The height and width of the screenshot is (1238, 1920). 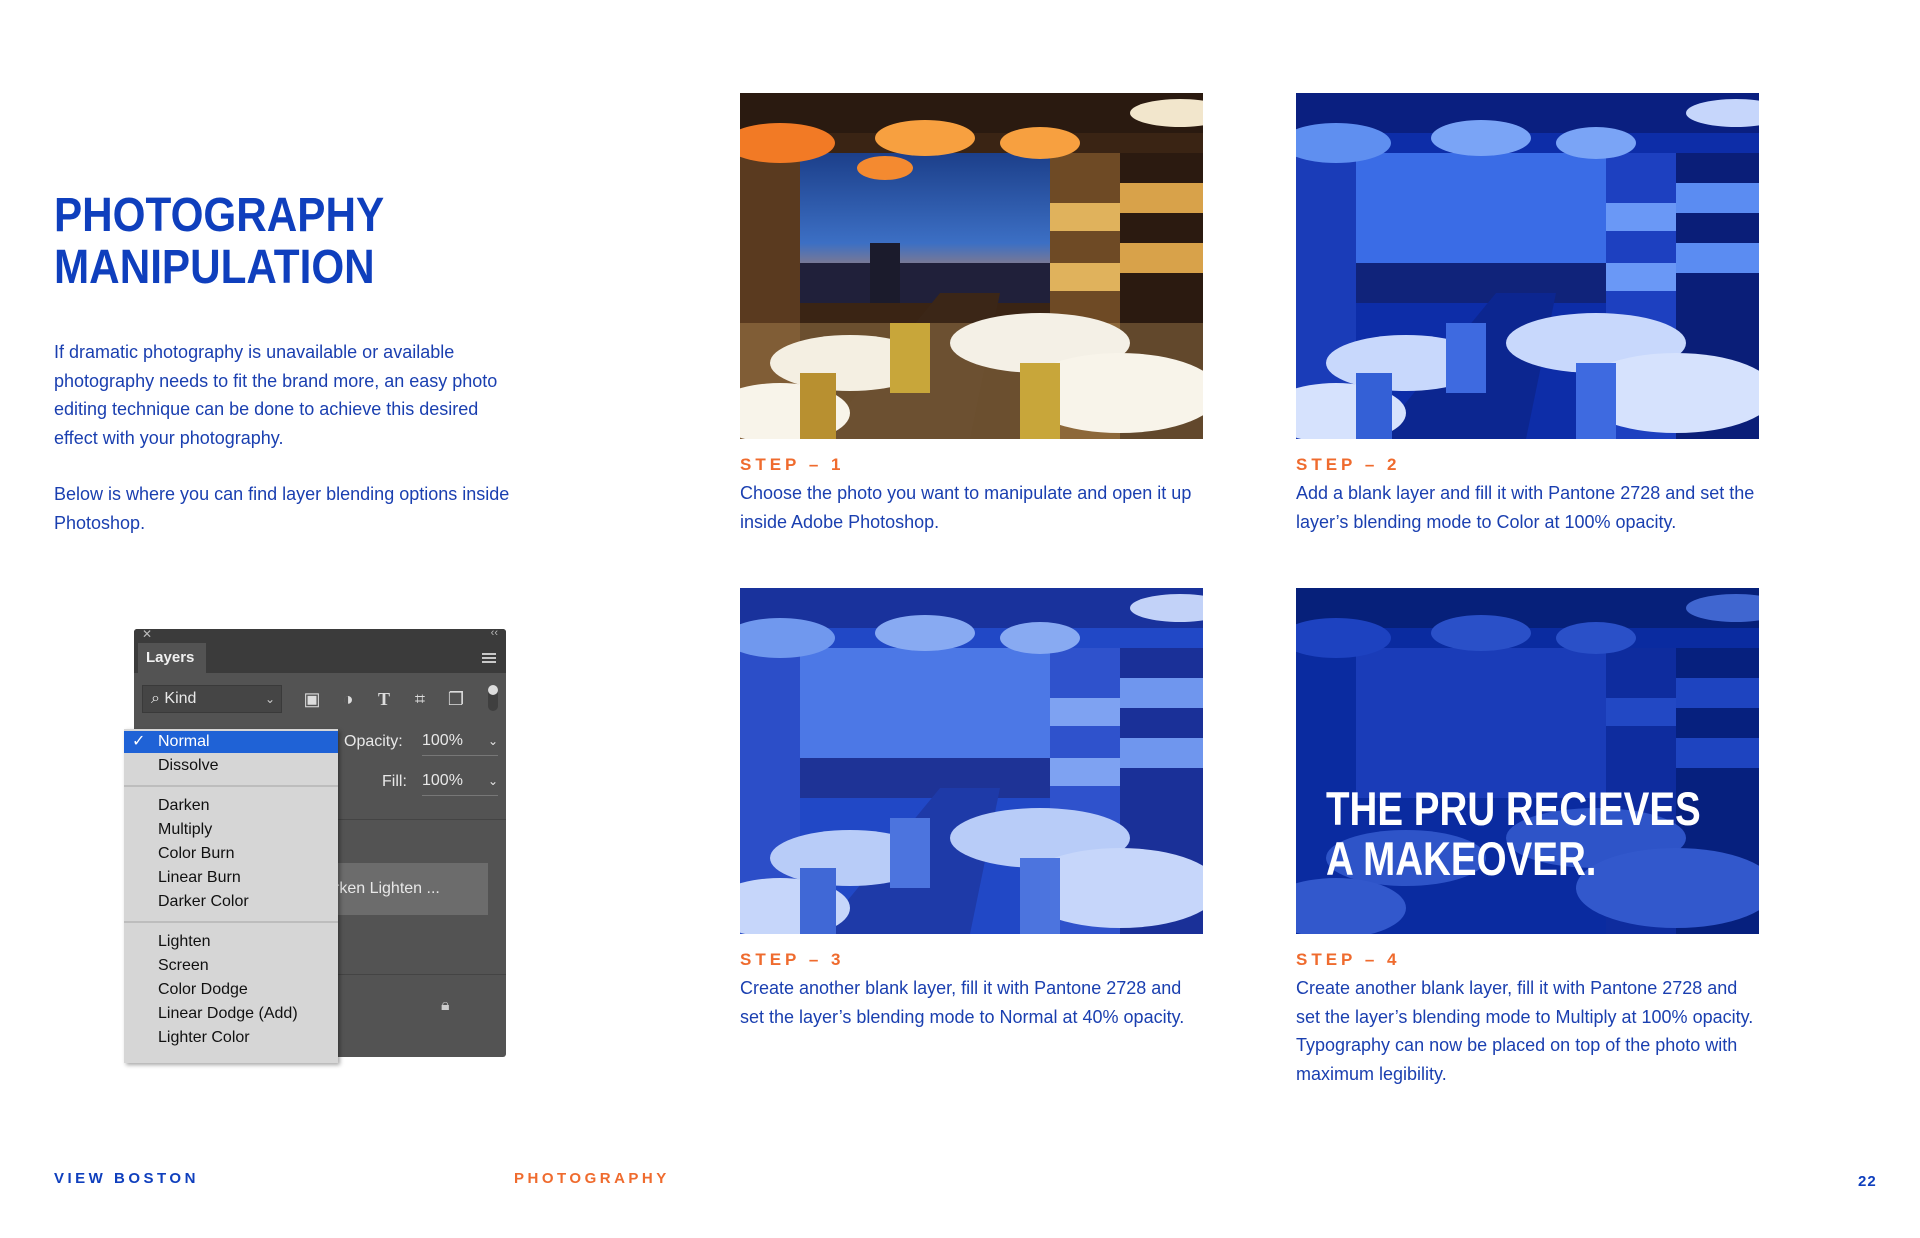 I want to click on opacity-field: 100% ⌄, so click(x=460, y=741).